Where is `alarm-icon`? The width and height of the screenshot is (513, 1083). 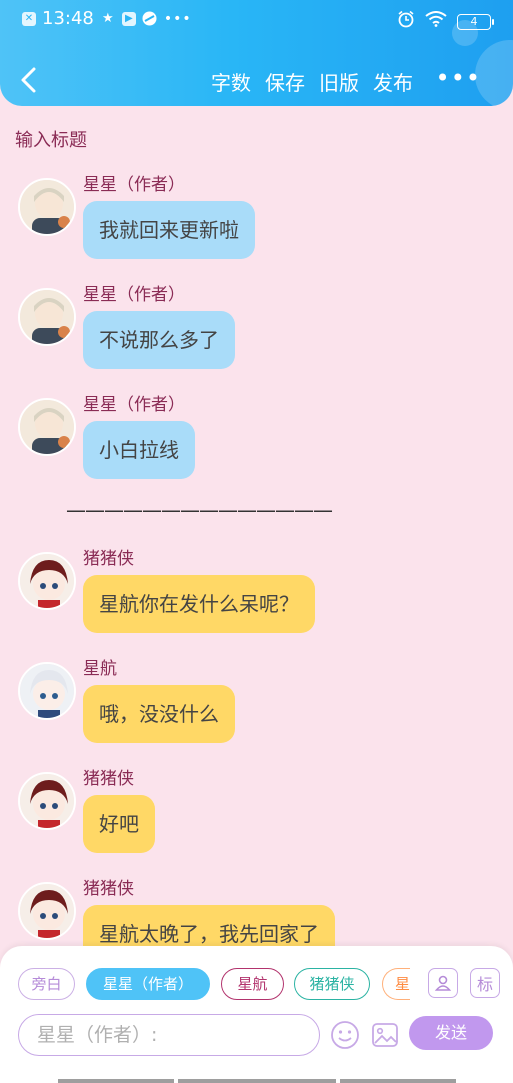
alarm-icon is located at coordinates (406, 21).